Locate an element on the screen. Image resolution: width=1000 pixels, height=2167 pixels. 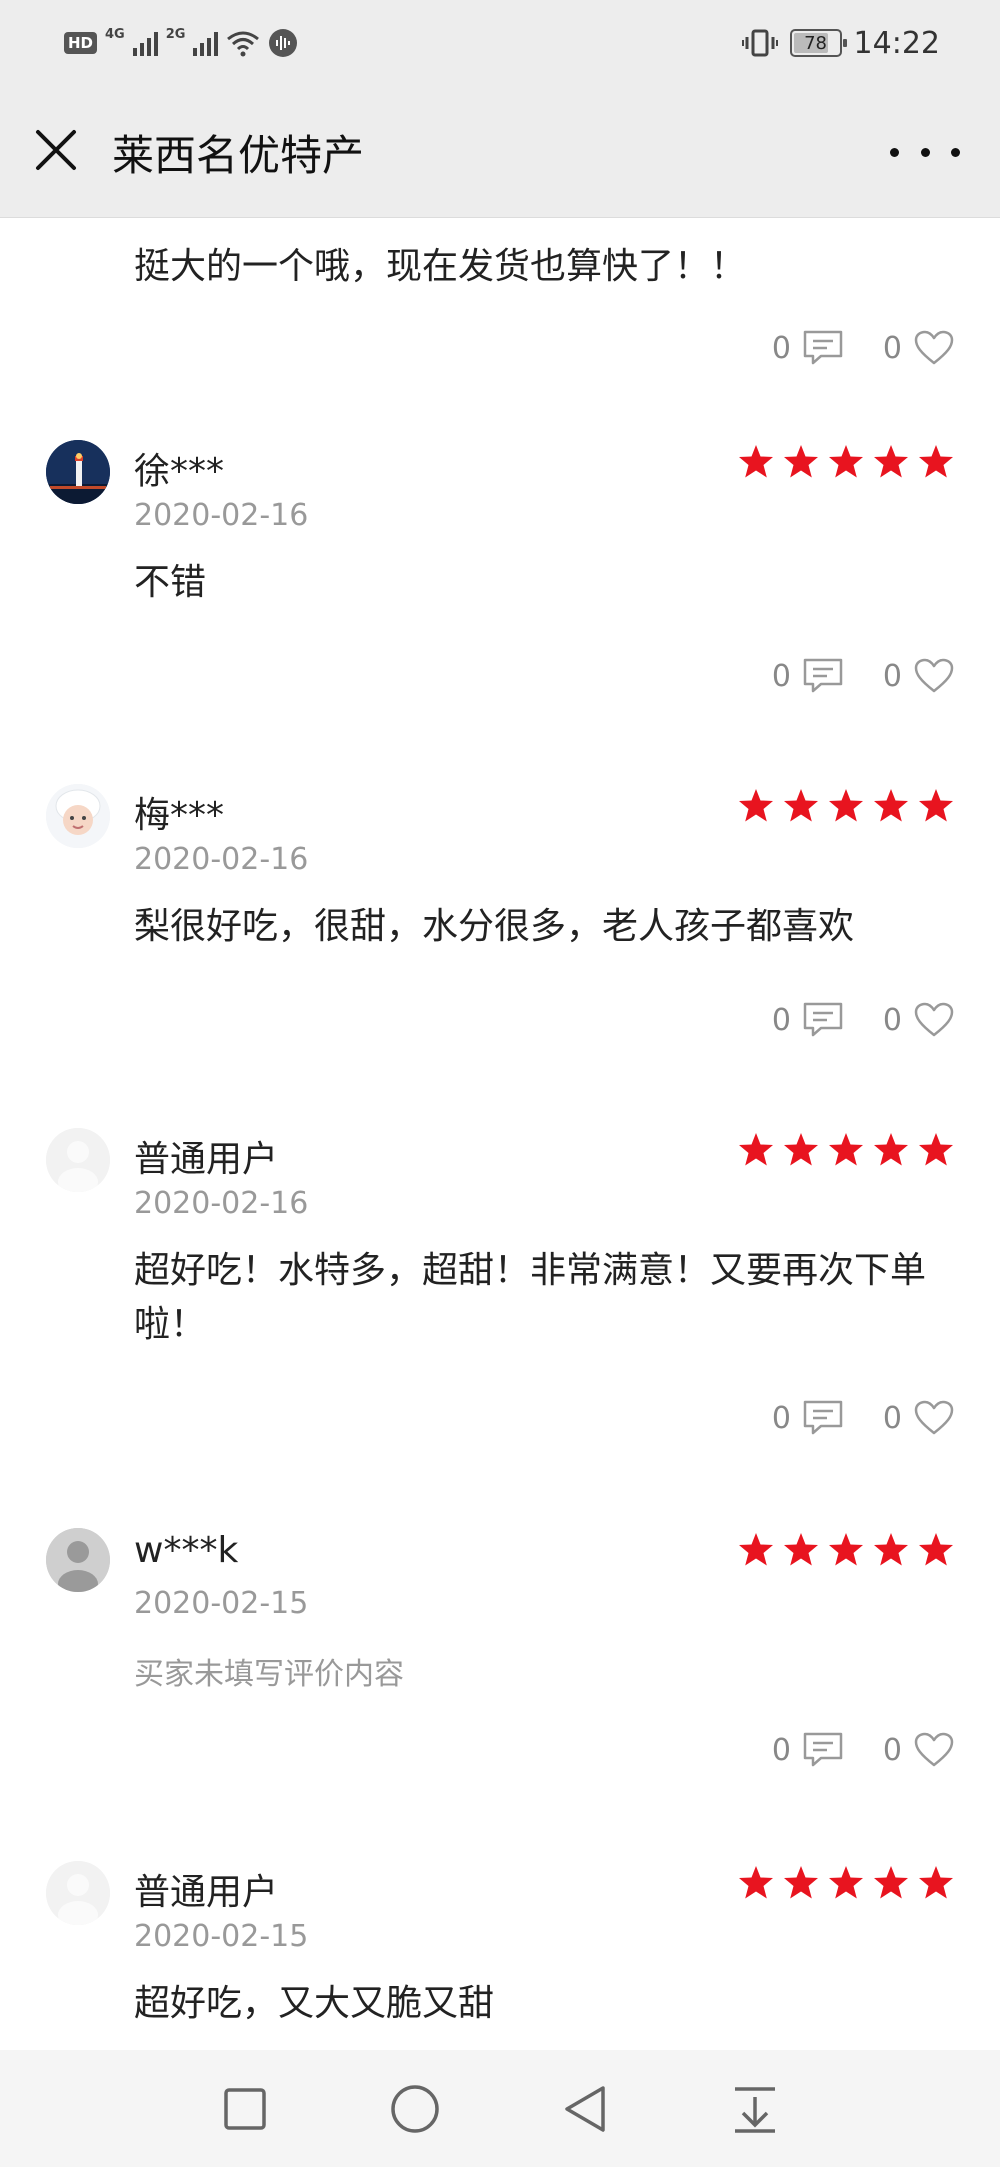
pull-down-icon is located at coordinates (755, 2109).